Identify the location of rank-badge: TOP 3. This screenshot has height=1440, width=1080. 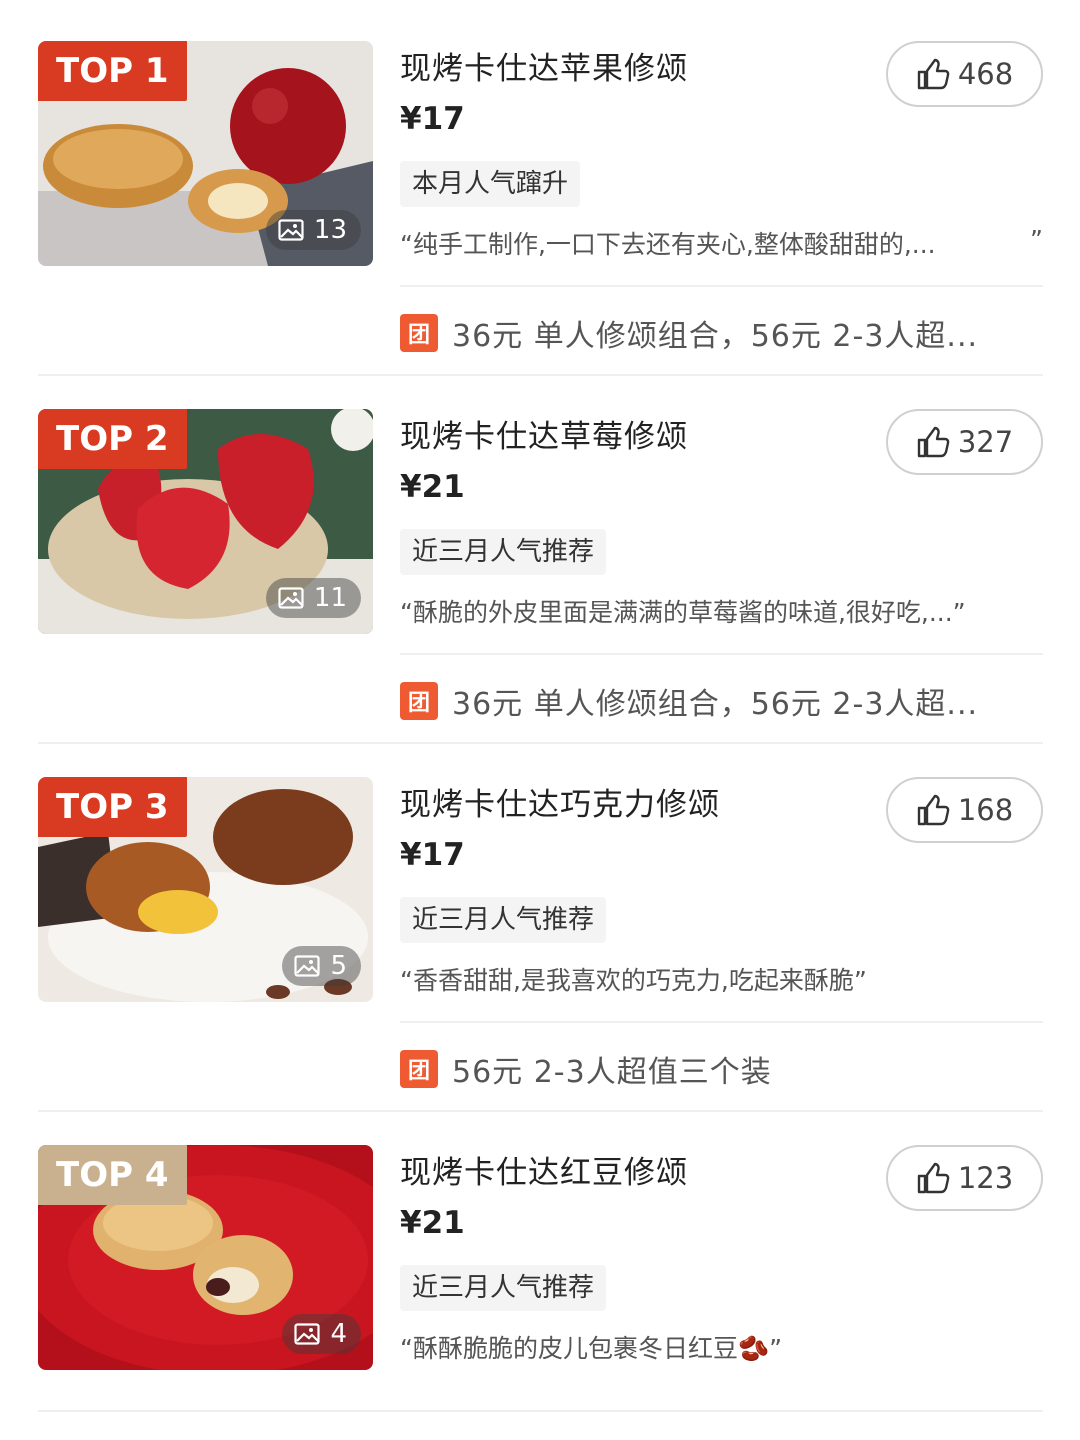
(112, 807).